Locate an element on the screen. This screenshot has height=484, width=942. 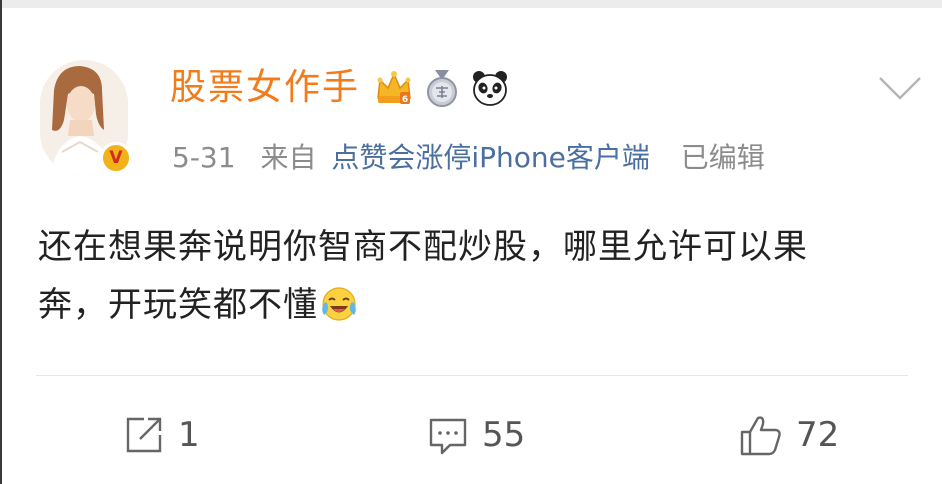
post-source-link: 点赞会涨停iPhone客户端 is located at coordinates (490, 158).